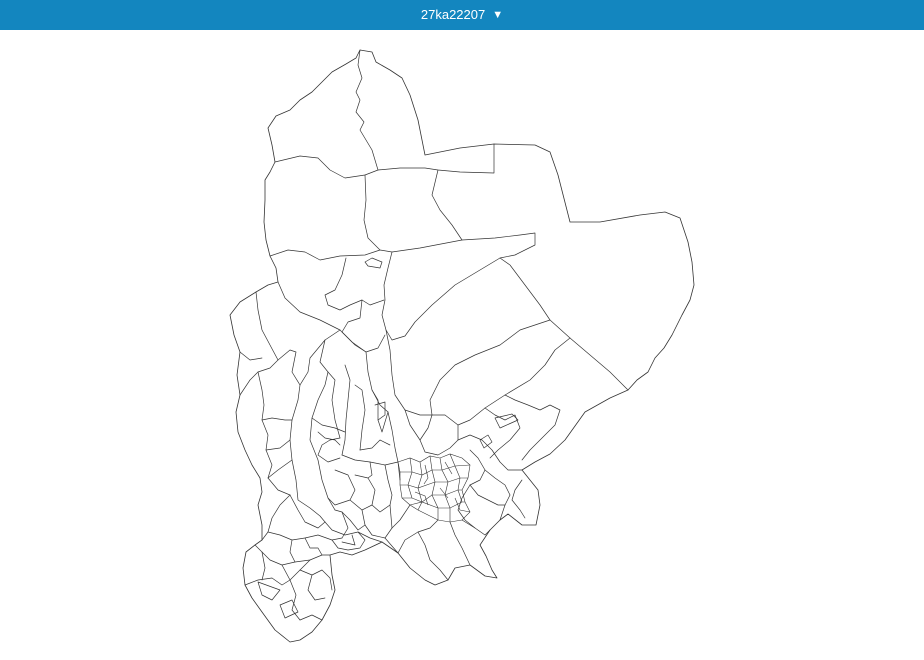 The image size is (924, 660). Describe the element at coordinates (497, 15) in the screenshot. I see `dropdown-caret-icon: ▼` at that location.